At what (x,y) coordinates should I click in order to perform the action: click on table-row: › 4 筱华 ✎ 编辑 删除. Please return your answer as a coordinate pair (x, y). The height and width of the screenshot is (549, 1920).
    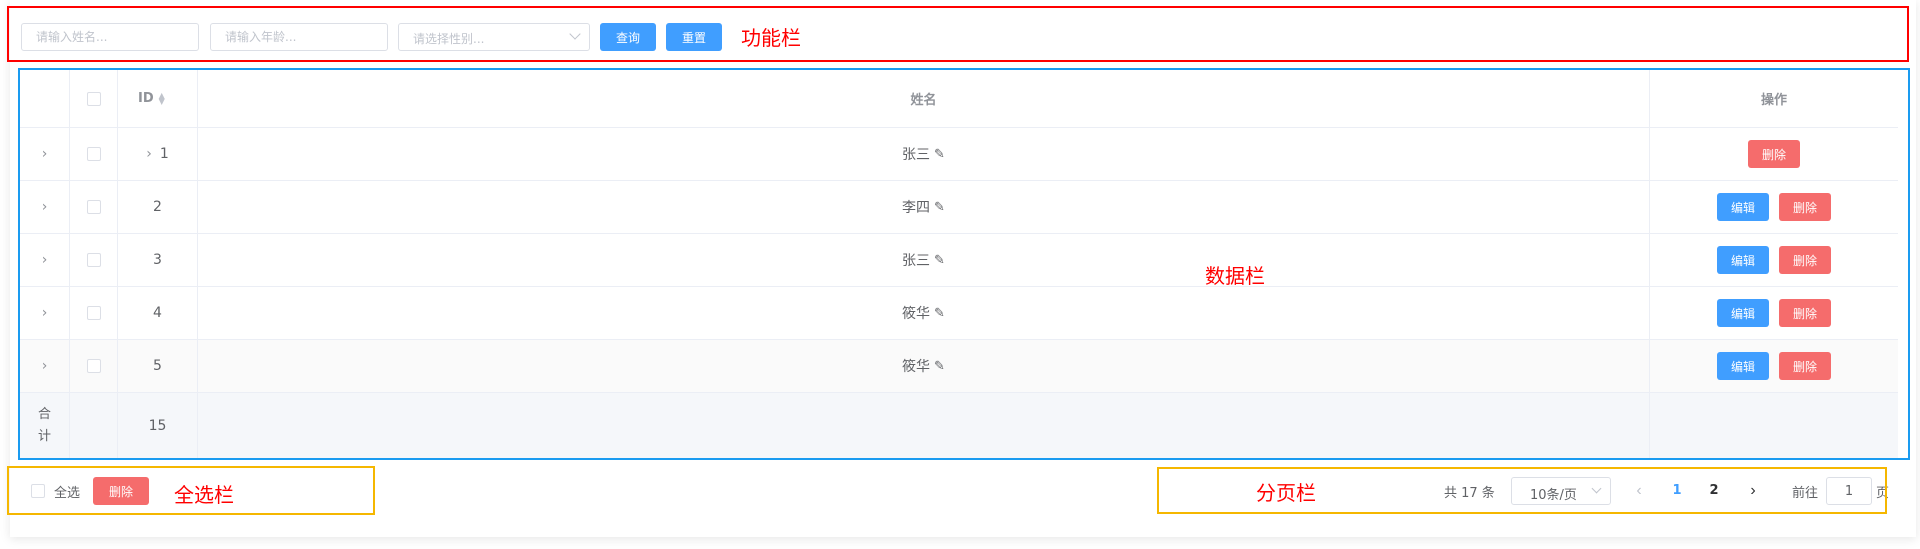
    Looking at the image, I should click on (959, 313).